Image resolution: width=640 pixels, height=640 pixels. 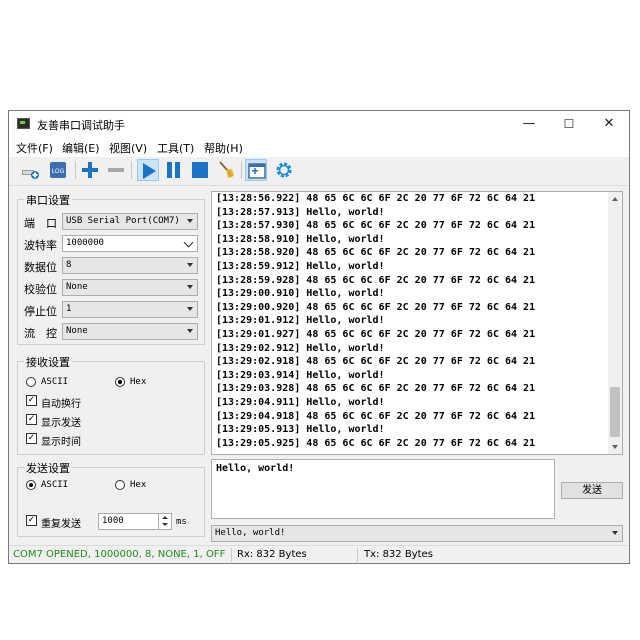 I want to click on send-history-value: Hello, world!, so click(x=250, y=533).